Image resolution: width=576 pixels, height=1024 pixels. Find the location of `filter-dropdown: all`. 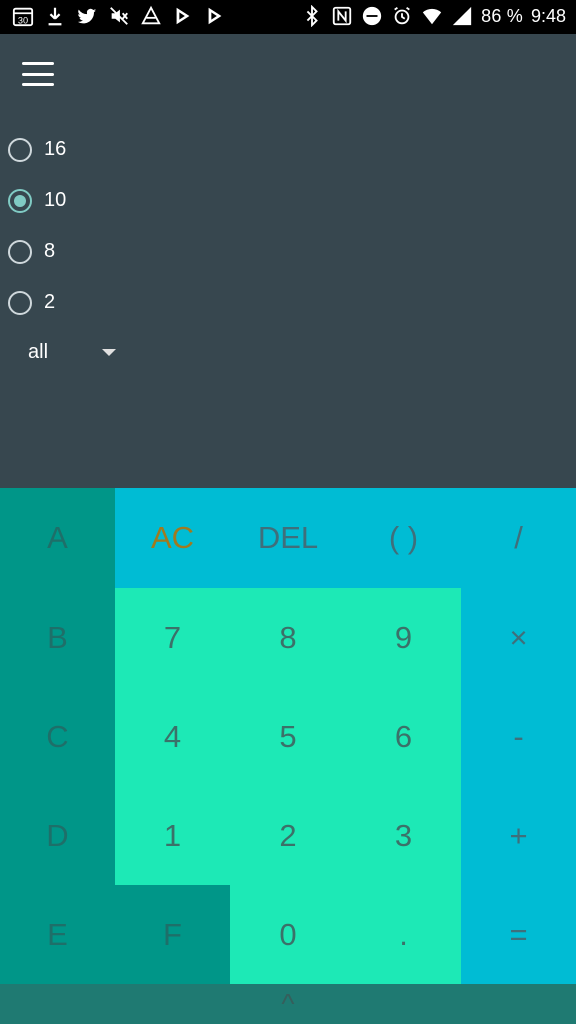

filter-dropdown: all is located at coordinates (72, 352).